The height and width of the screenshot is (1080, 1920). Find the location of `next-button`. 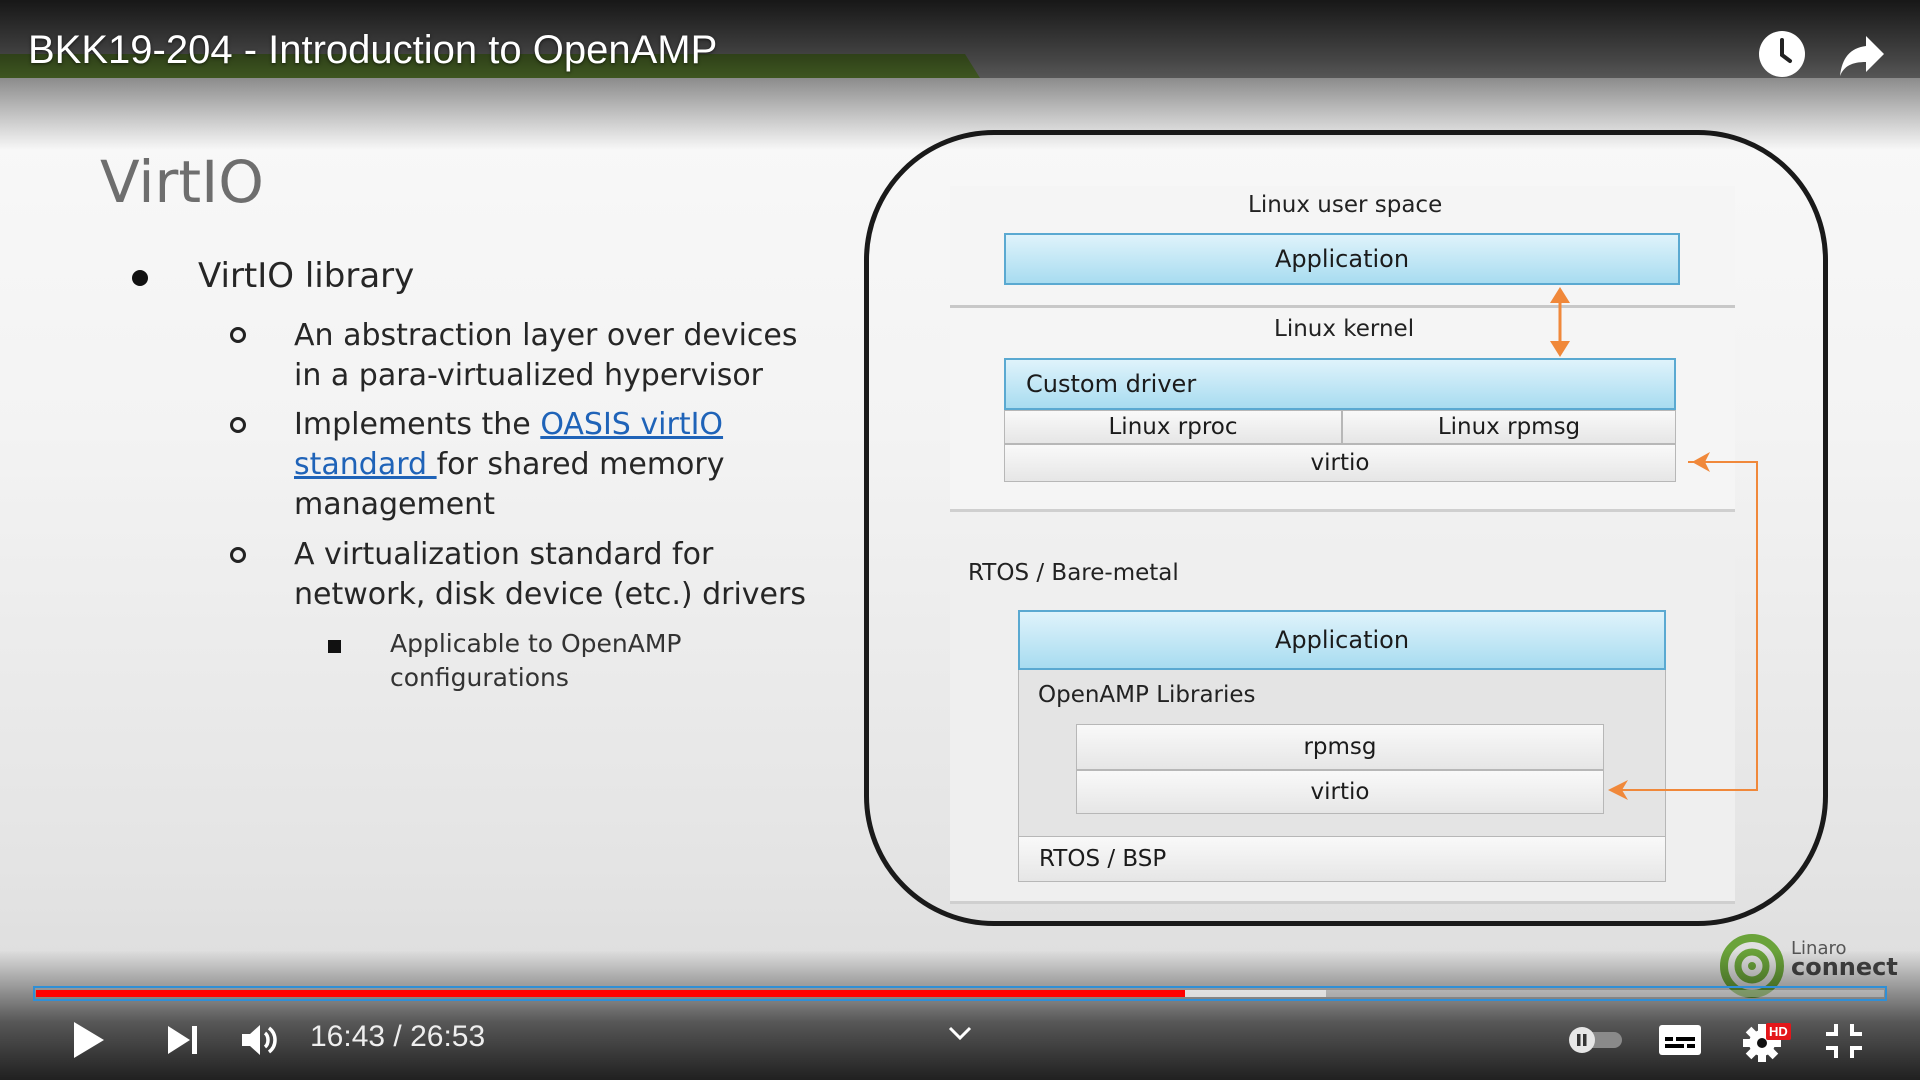

next-button is located at coordinates (182, 1040).